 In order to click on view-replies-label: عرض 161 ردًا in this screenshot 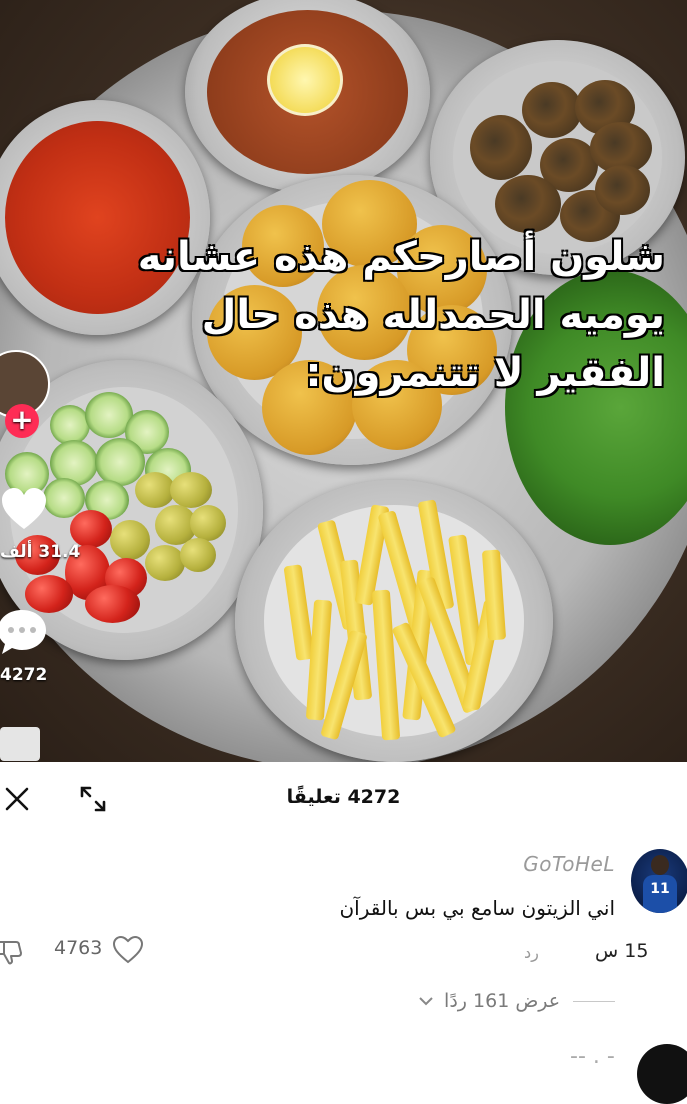, I will do `click(502, 1001)`.